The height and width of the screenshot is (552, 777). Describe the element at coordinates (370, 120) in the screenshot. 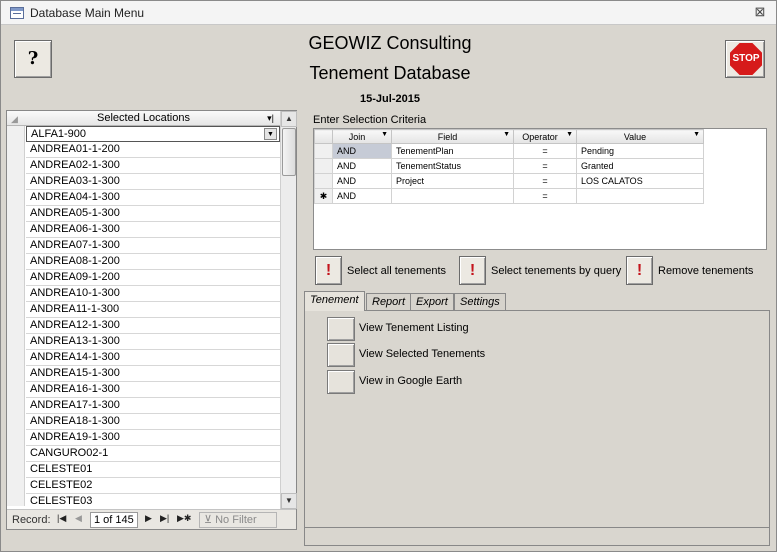

I see `criteria-label: Enter Selection Criteria` at that location.